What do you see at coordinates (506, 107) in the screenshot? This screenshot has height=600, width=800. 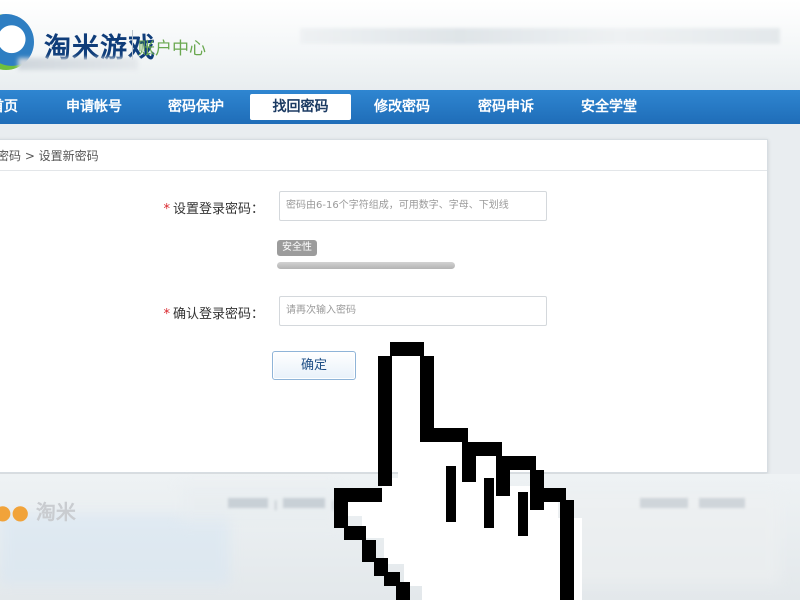 I see `nav-item-password-appeal: 密码申诉` at bounding box center [506, 107].